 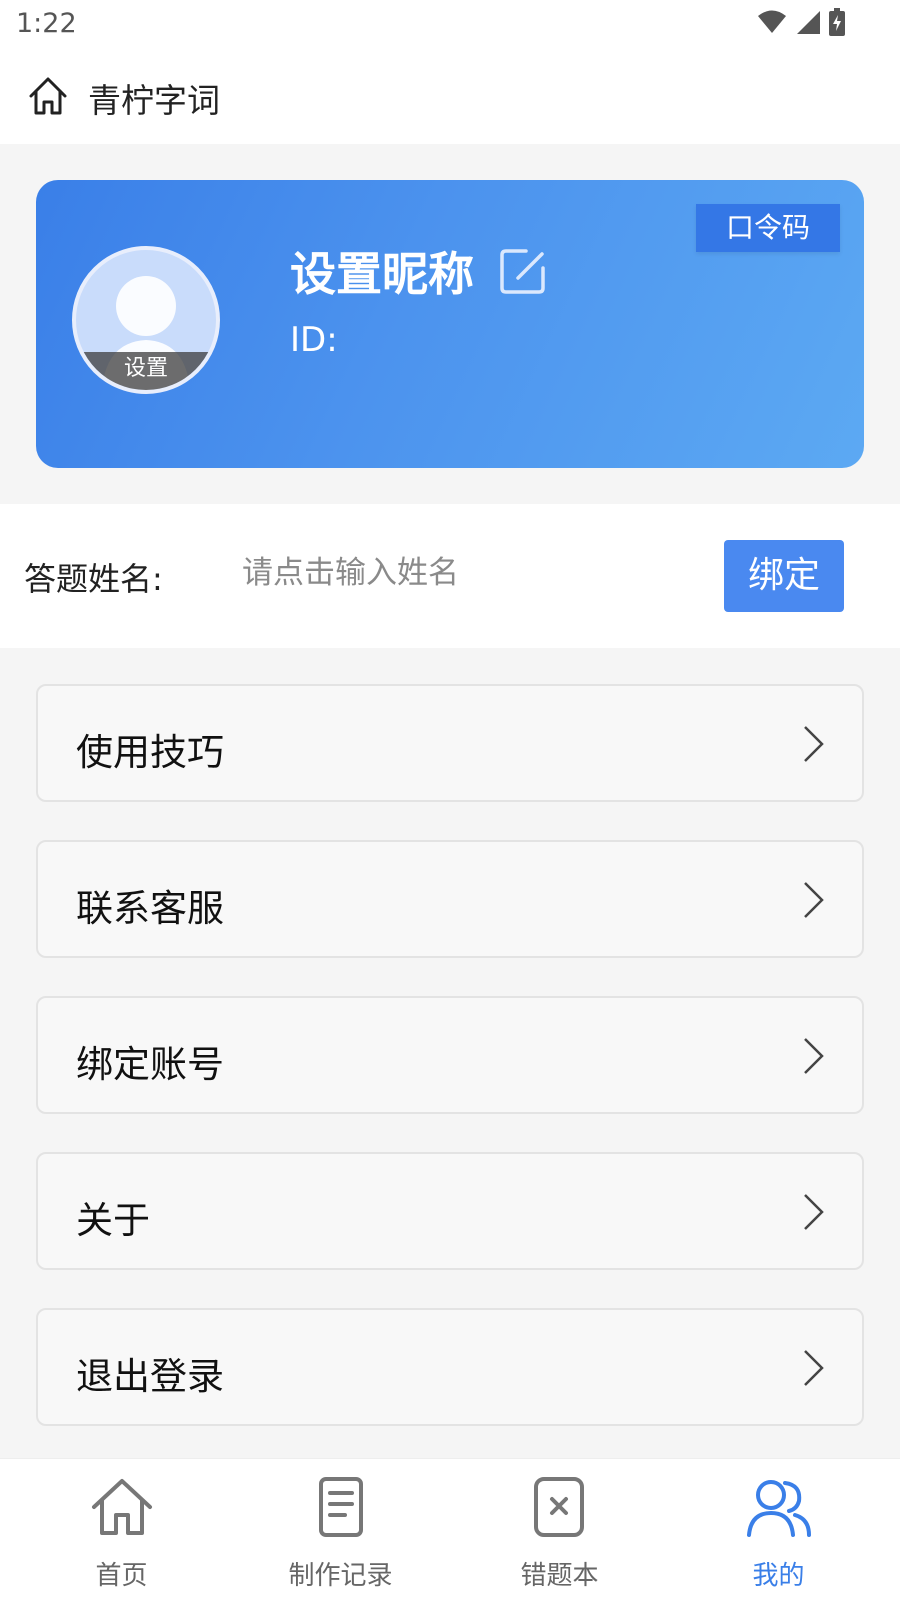 What do you see at coordinates (93, 579) in the screenshot?
I see `answer-name-label: 答题姓名:` at bounding box center [93, 579].